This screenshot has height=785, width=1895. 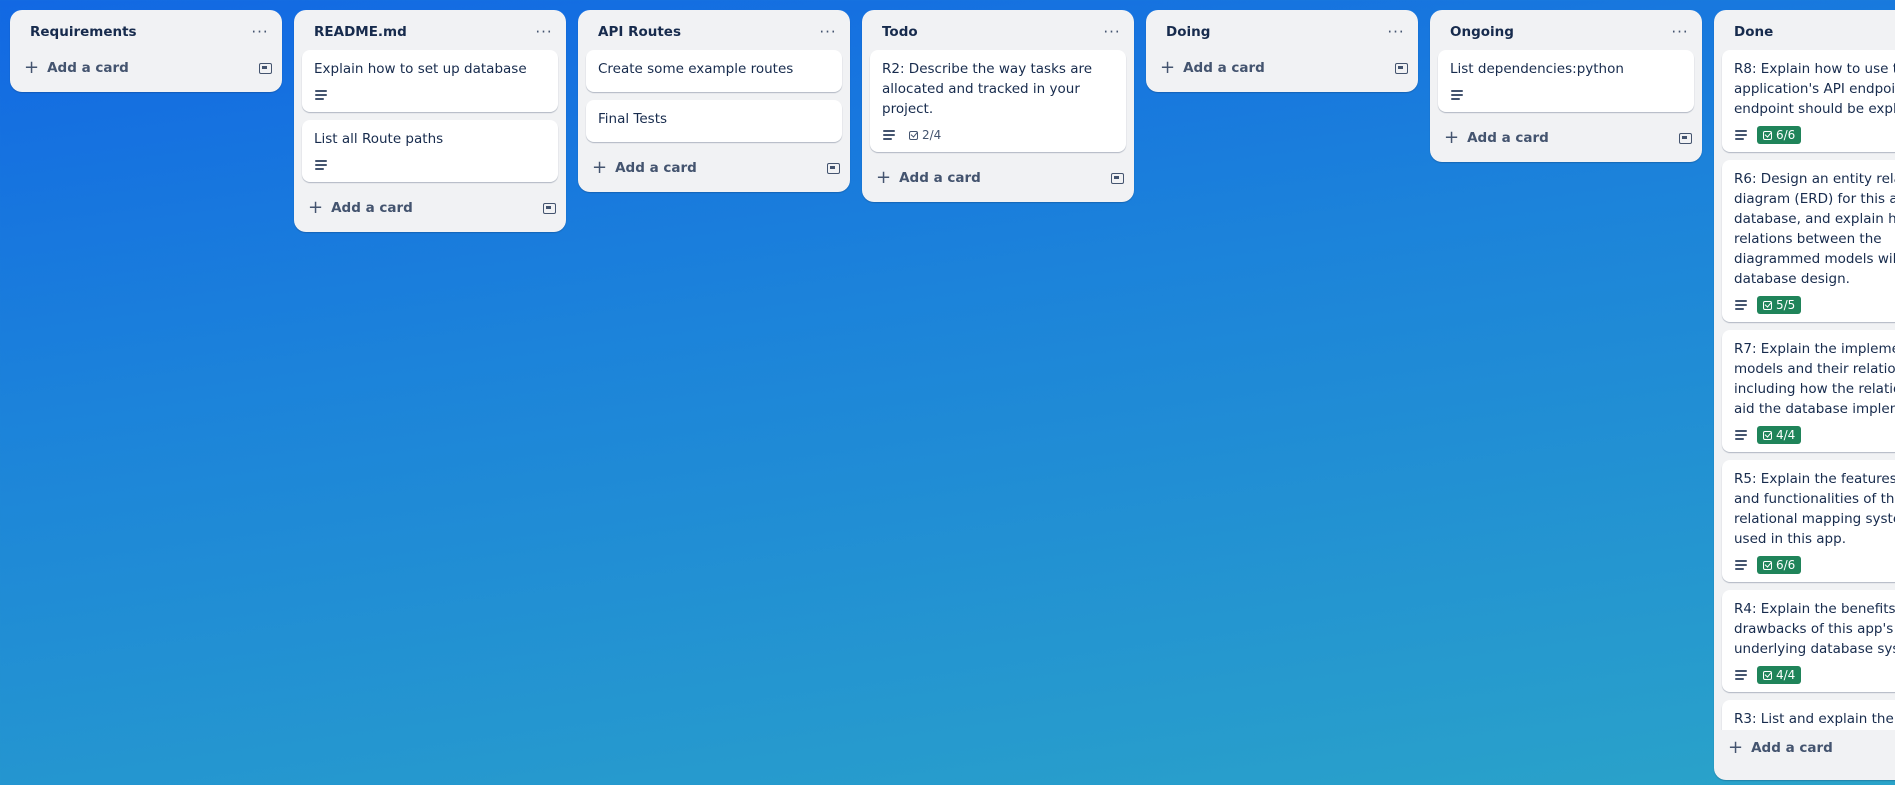 What do you see at coordinates (379, 139) in the screenshot?
I see `card-title: List all Route paths` at bounding box center [379, 139].